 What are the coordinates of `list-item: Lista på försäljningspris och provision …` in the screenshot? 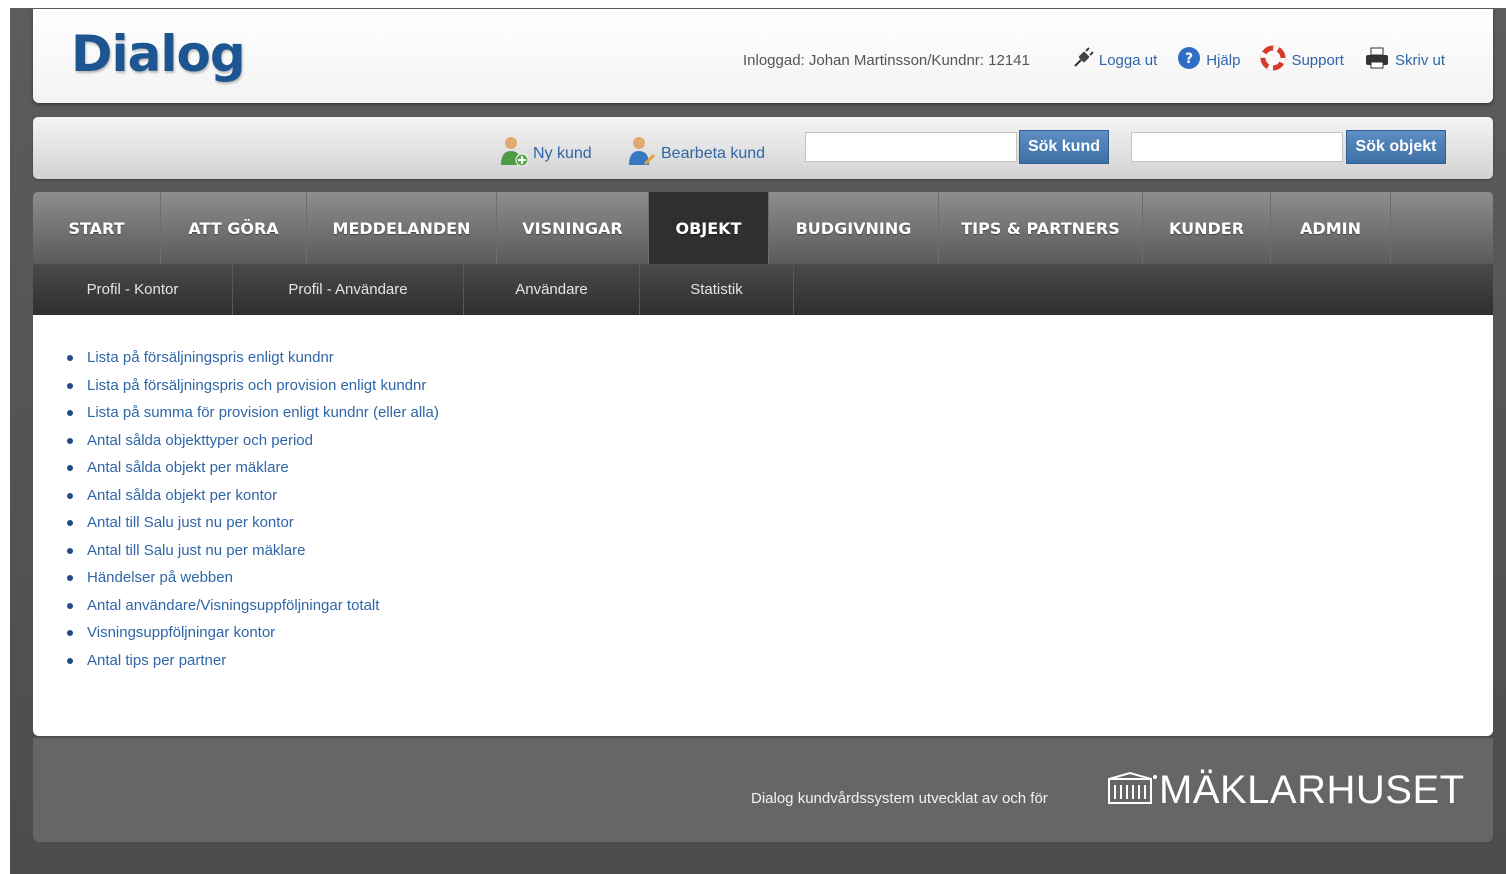 It's located at (253, 391).